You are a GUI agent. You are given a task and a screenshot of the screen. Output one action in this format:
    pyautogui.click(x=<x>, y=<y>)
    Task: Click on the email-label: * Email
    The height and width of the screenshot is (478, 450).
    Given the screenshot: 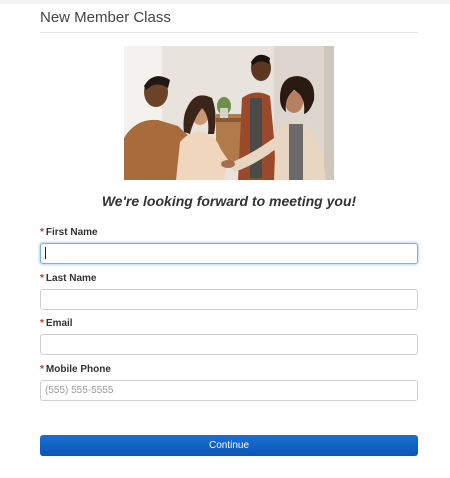 What is the action you would take?
    pyautogui.click(x=56, y=324)
    